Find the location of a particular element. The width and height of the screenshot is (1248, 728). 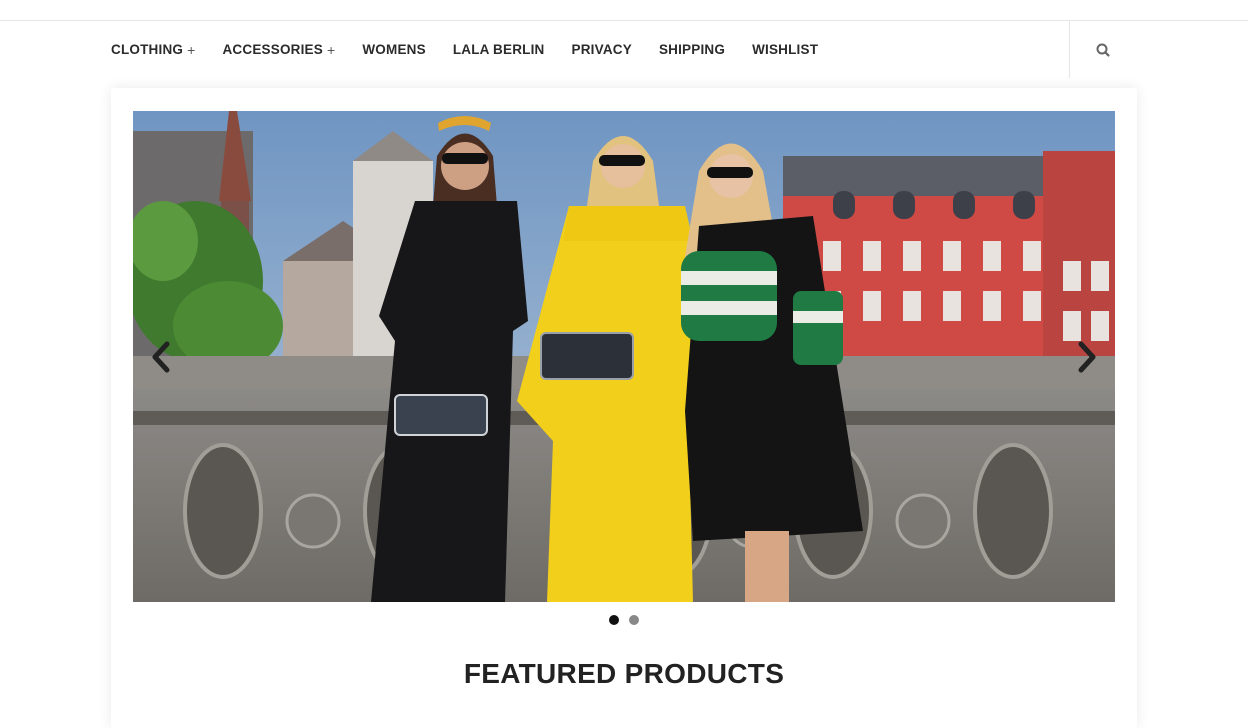

nav-item-privacy: PRIVACY is located at coordinates (602, 49).